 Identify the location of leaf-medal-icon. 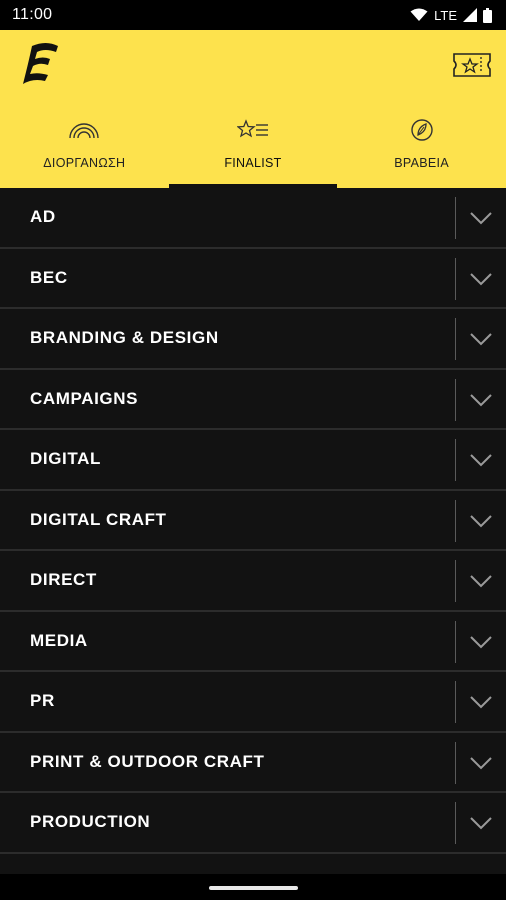
(422, 130).